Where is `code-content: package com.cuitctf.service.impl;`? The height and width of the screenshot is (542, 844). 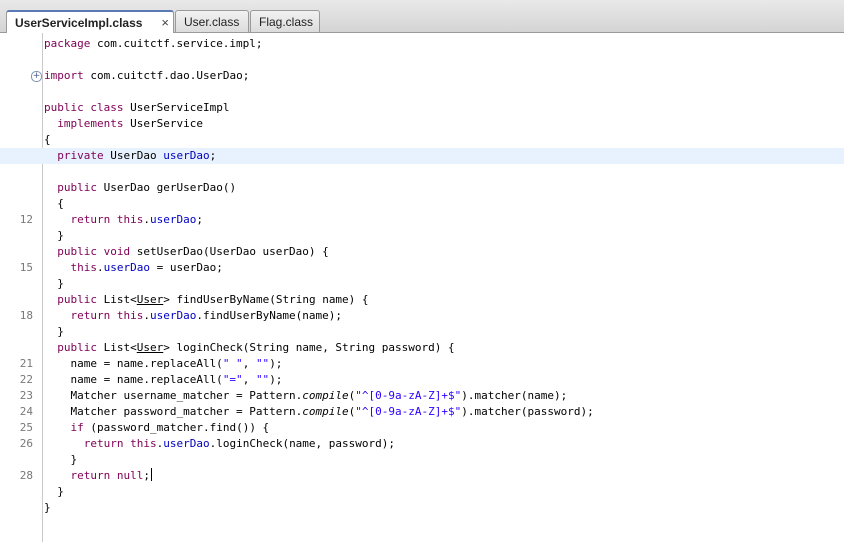 code-content: package com.cuitctf.service.impl; is located at coordinates (153, 44).